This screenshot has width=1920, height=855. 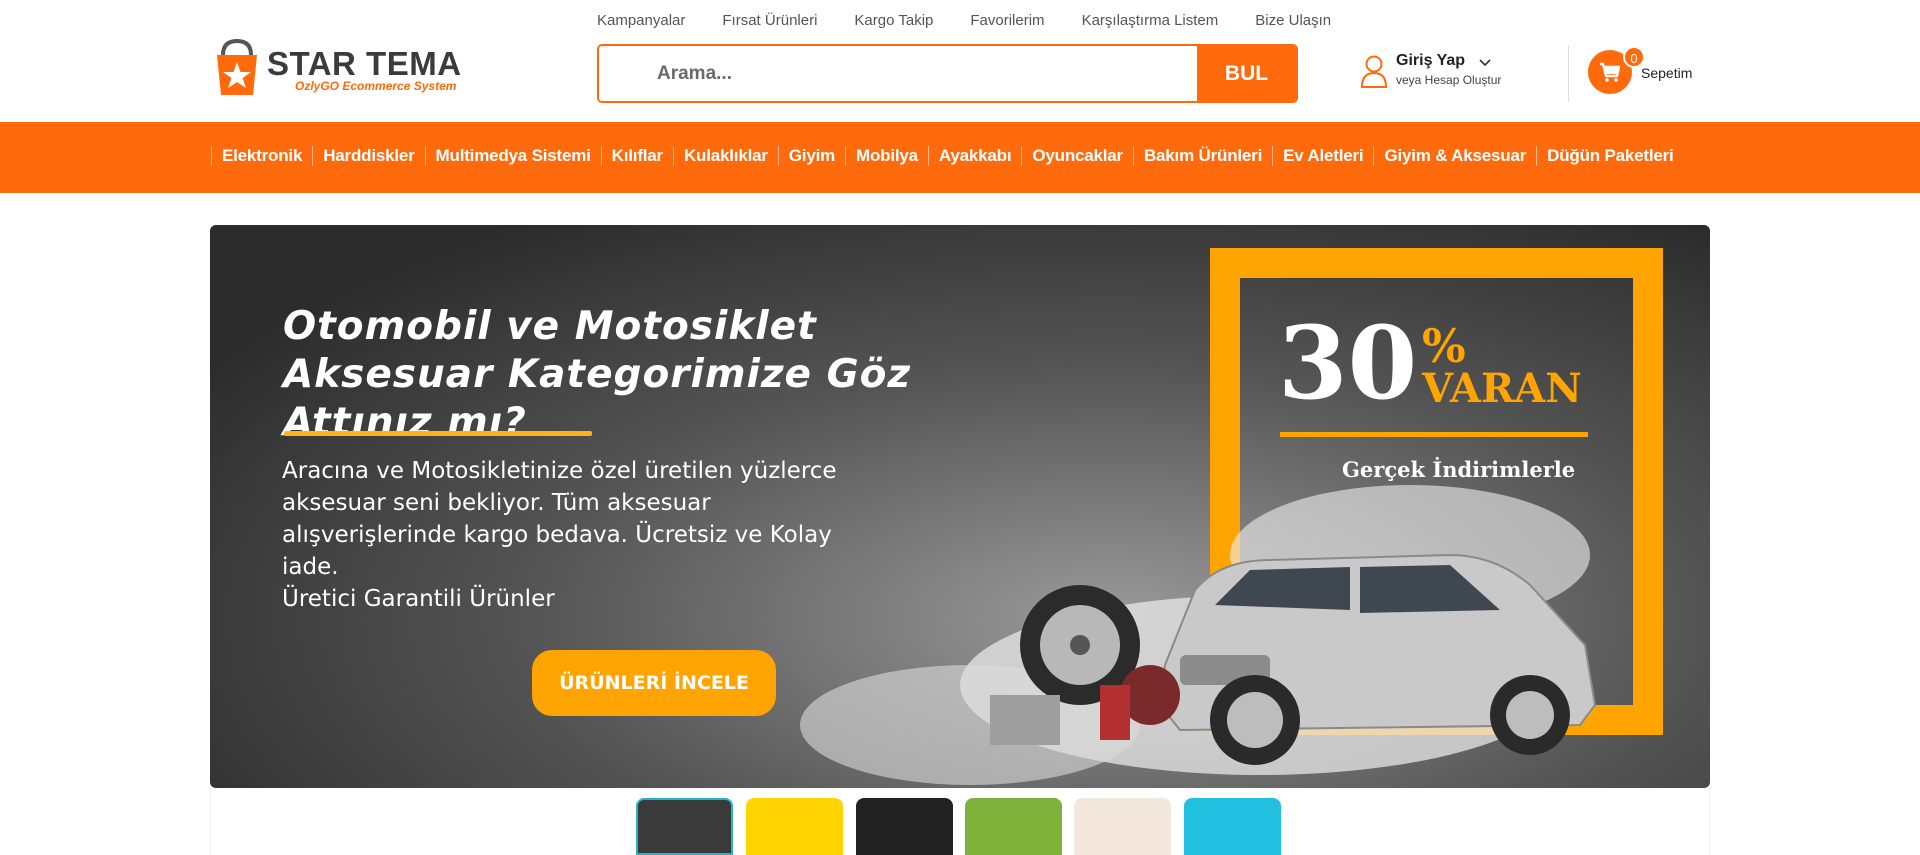 I want to click on nav-item-giyim: Giyim, so click(x=811, y=156).